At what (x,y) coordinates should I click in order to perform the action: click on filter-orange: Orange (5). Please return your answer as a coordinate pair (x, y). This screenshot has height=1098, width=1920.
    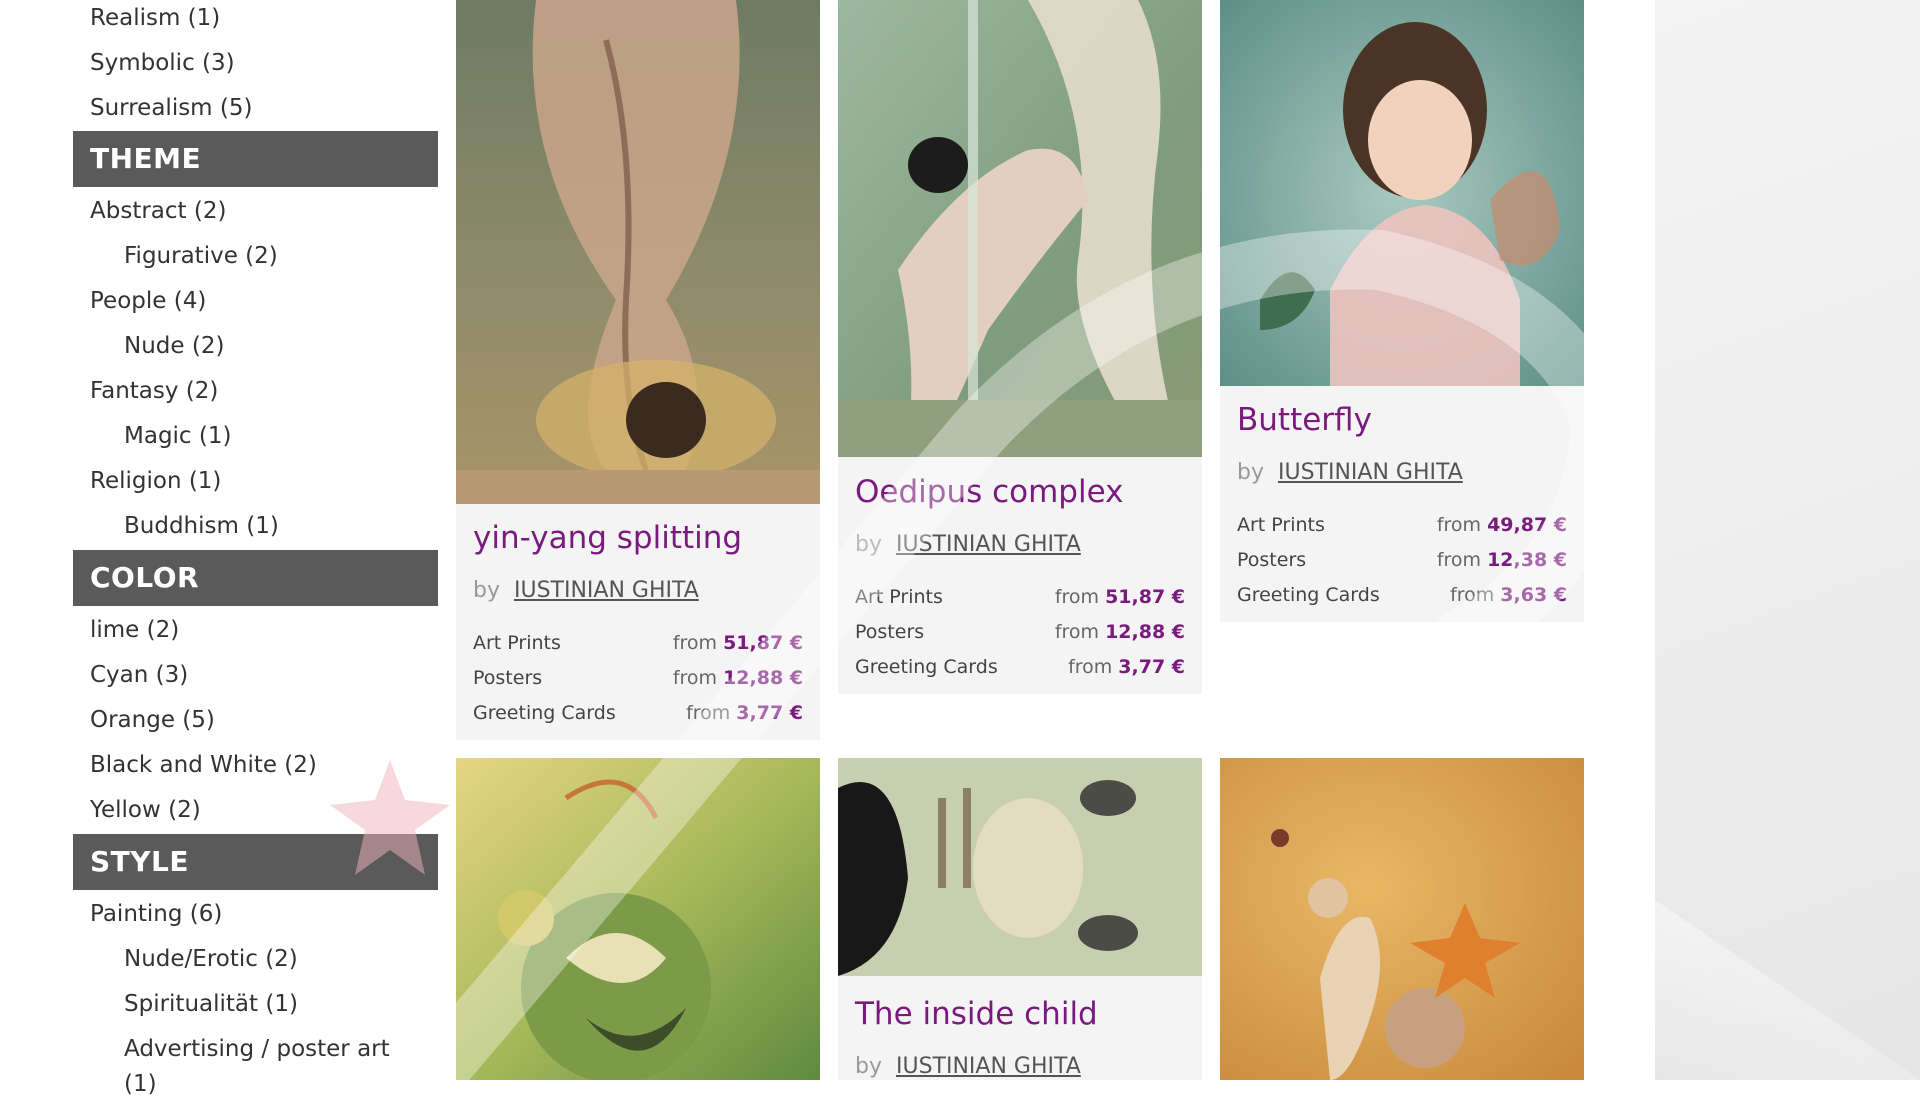
    Looking at the image, I should click on (152, 720).